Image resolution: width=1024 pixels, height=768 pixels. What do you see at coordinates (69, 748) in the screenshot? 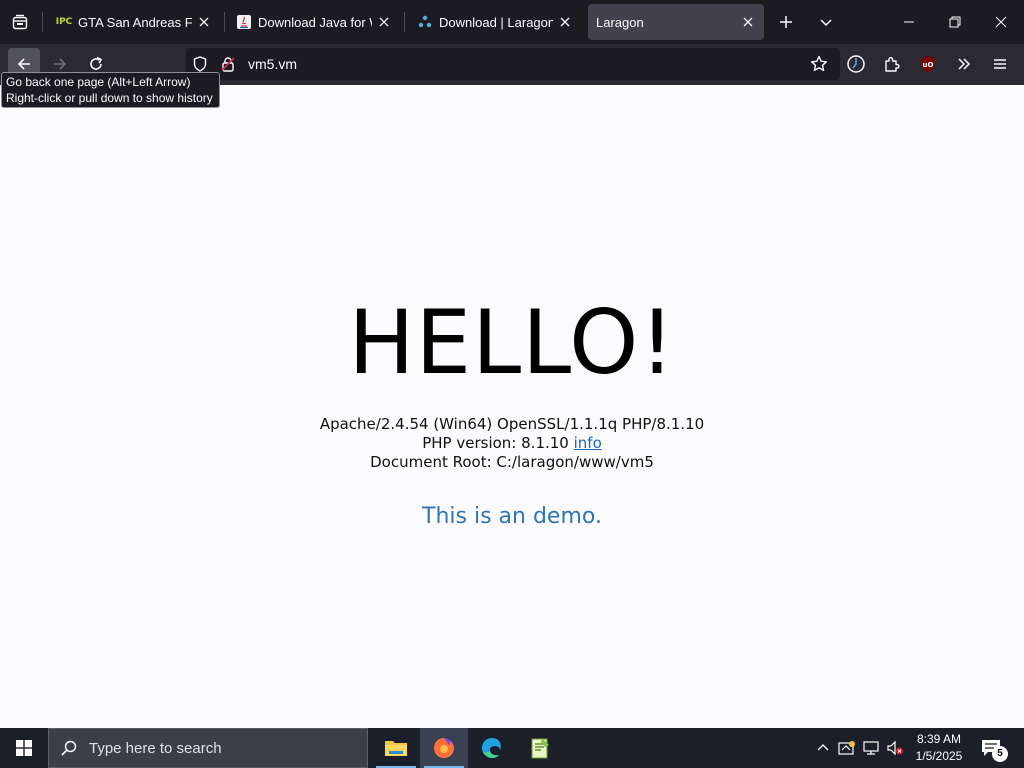
I see `search-icon` at bounding box center [69, 748].